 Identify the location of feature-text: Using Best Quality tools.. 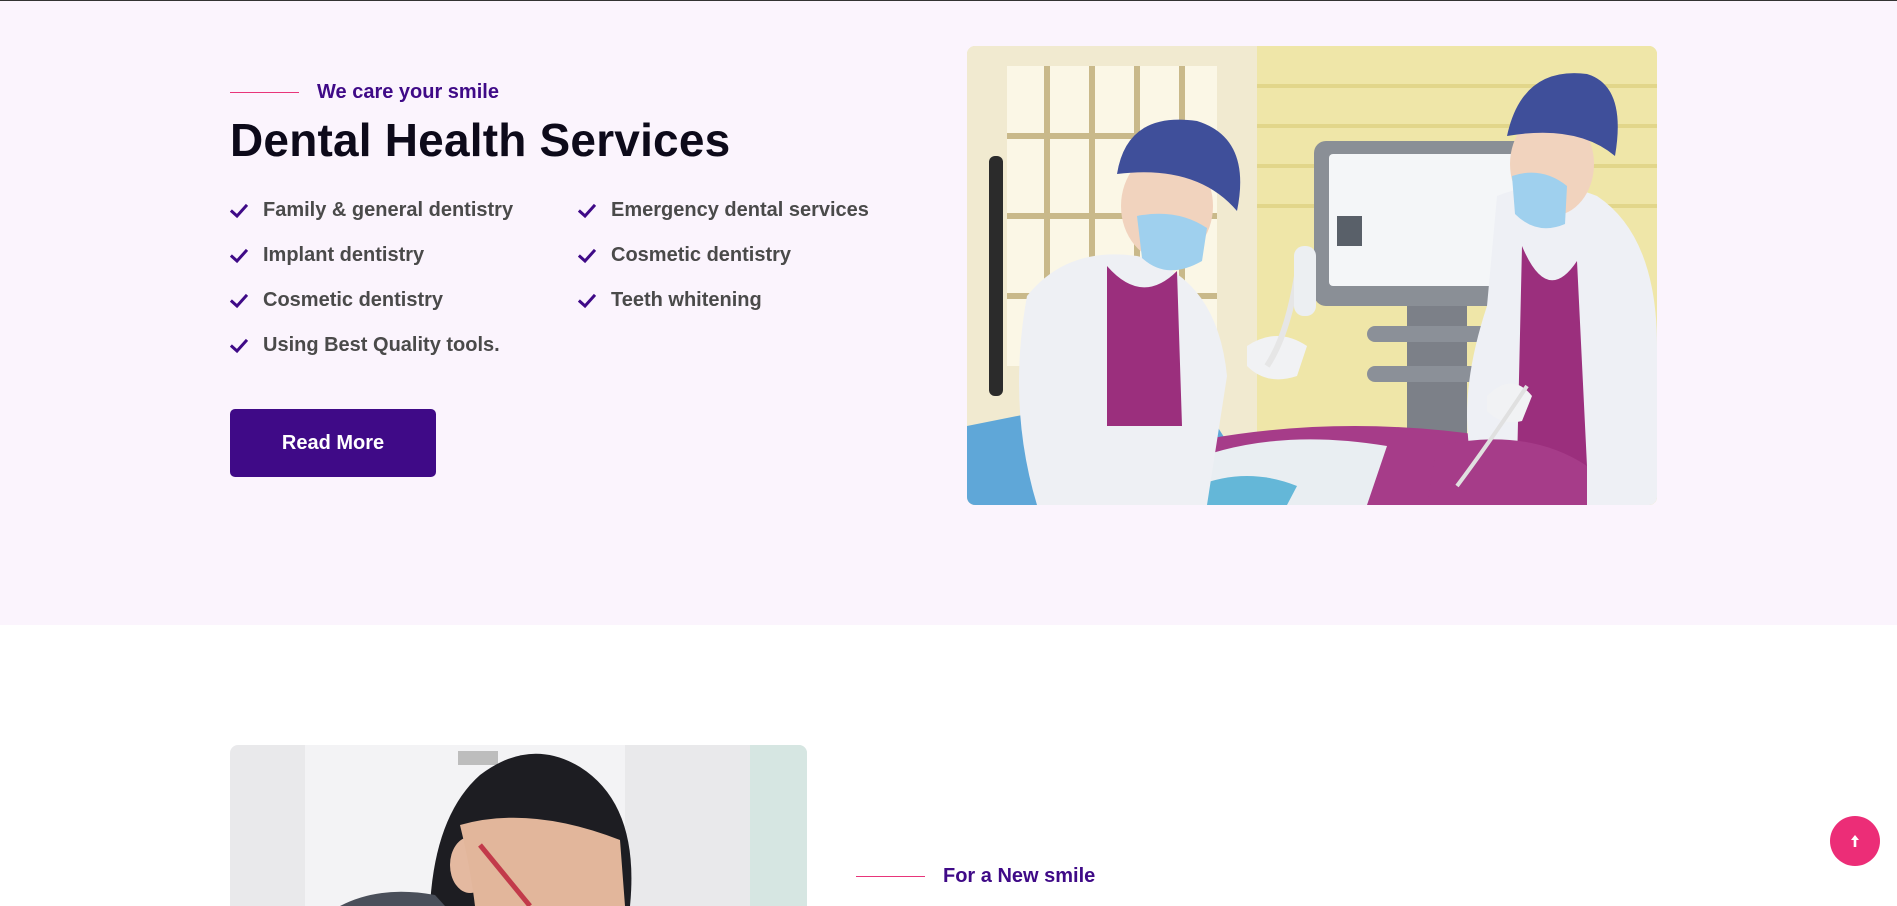
(381, 345).